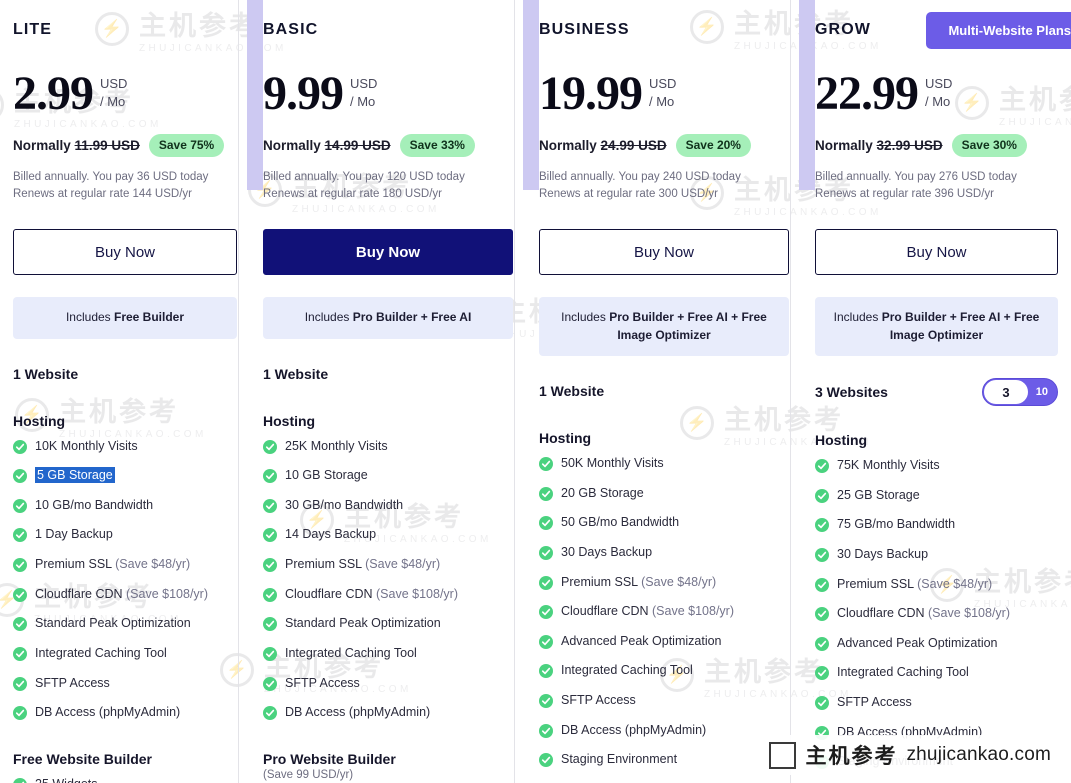  I want to click on feature-item: 30 GB/mo Bandwidth, so click(388, 508).